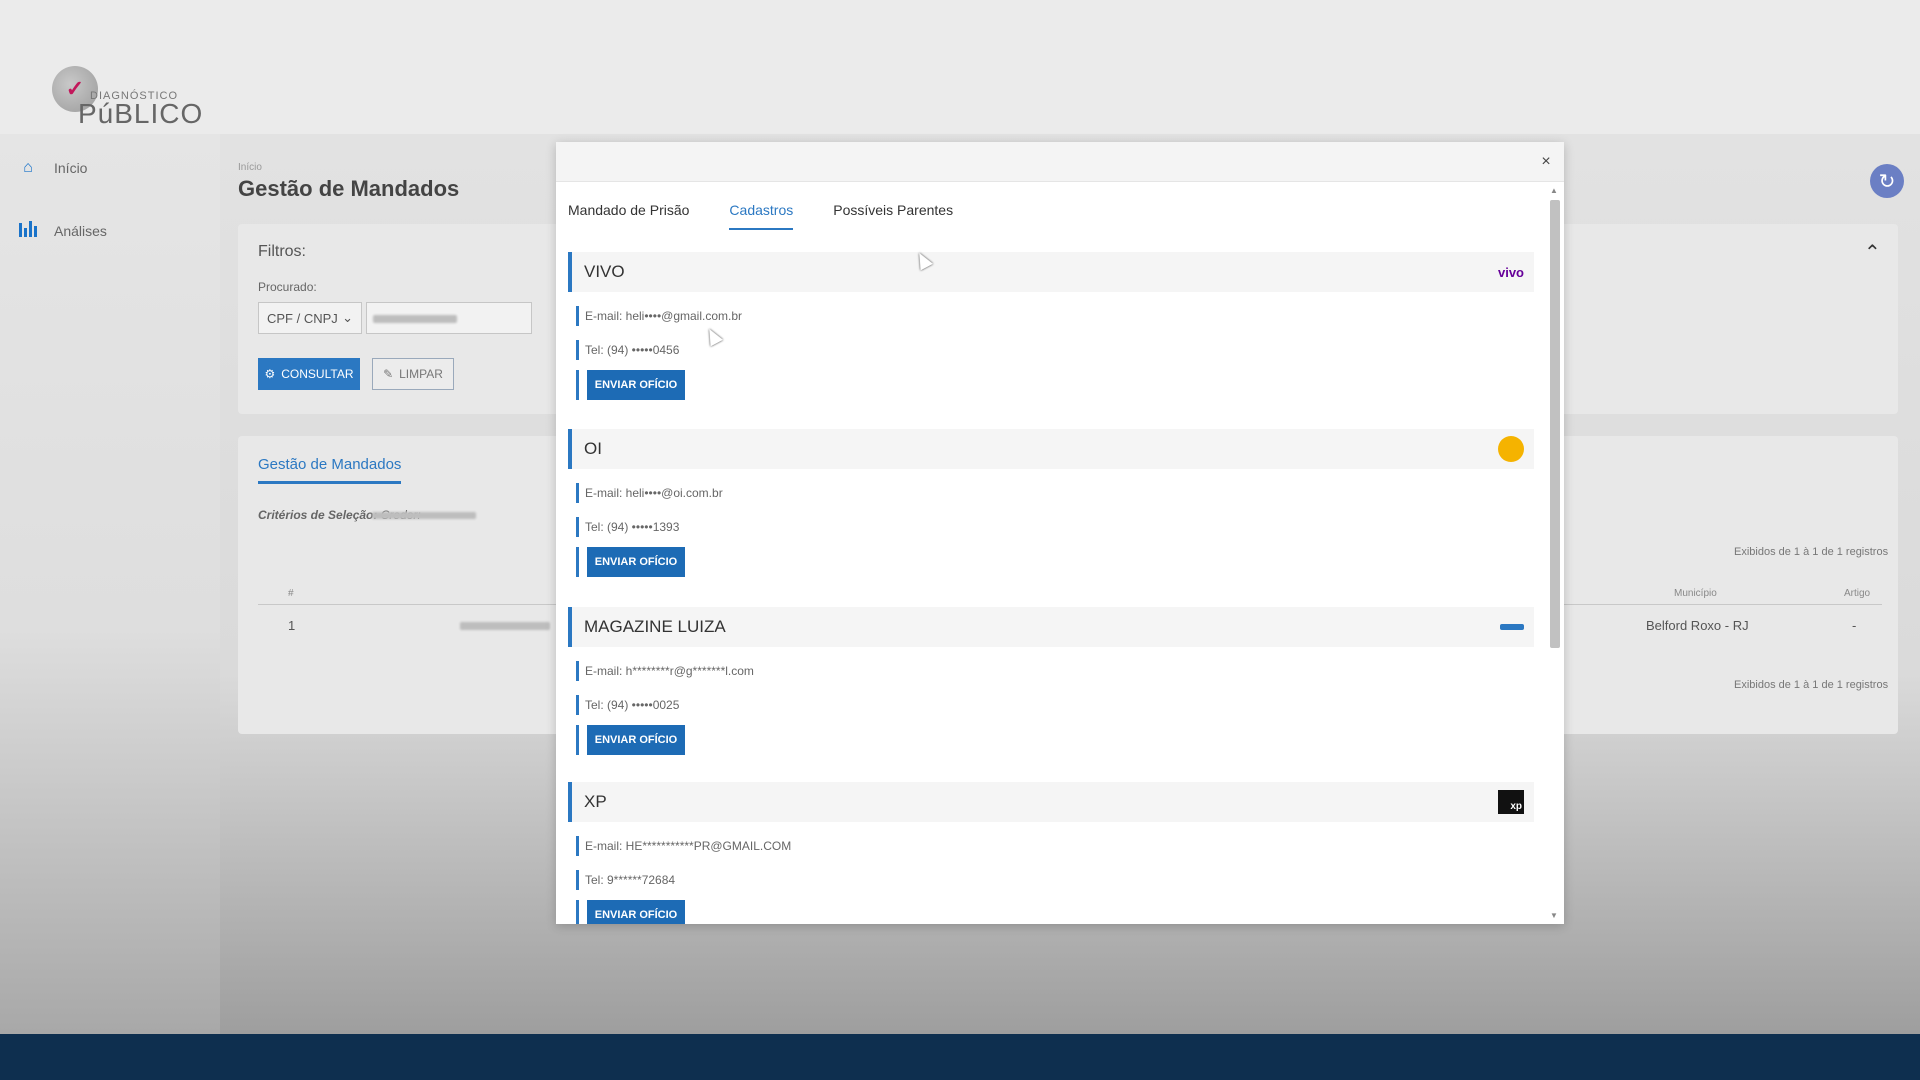 The height and width of the screenshot is (1080, 1920). I want to click on card-phone: Tel: (94) •••••0025, so click(1055, 705).